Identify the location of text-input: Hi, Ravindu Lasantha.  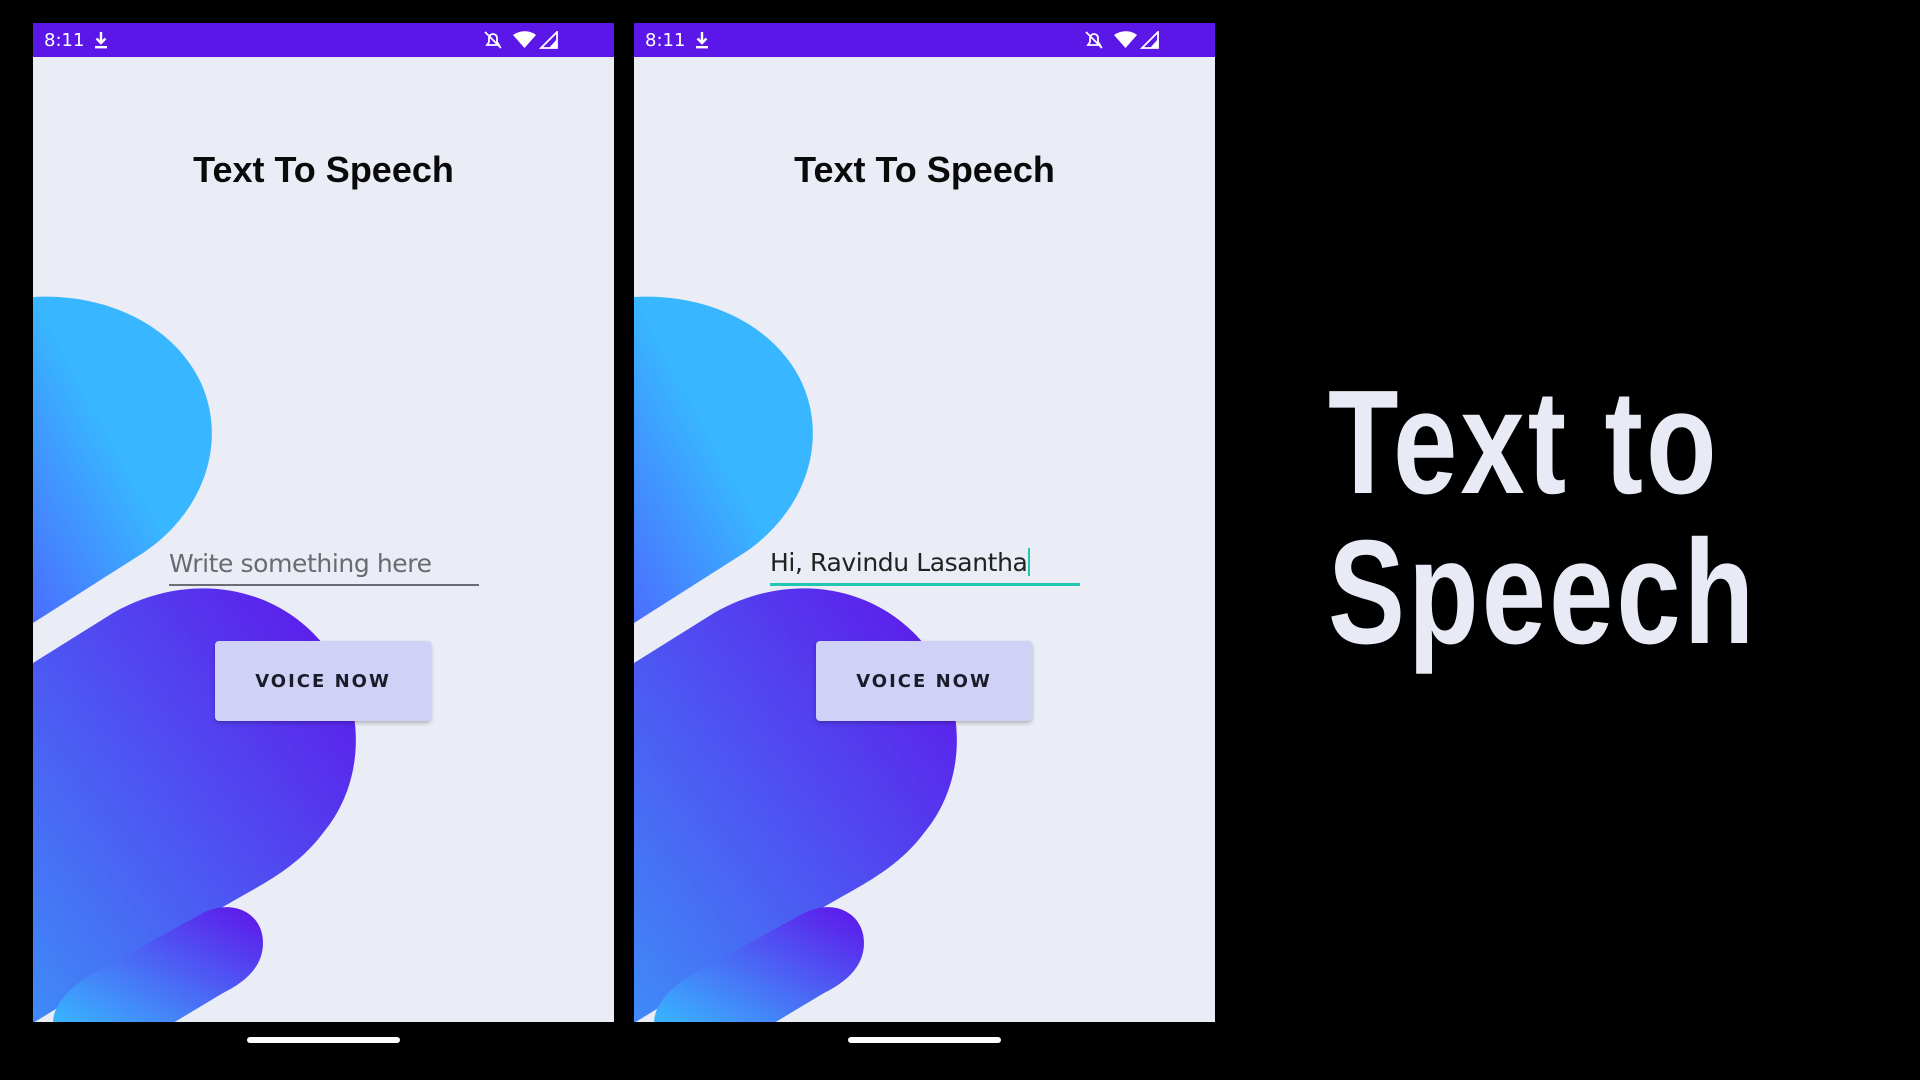
(925, 556).